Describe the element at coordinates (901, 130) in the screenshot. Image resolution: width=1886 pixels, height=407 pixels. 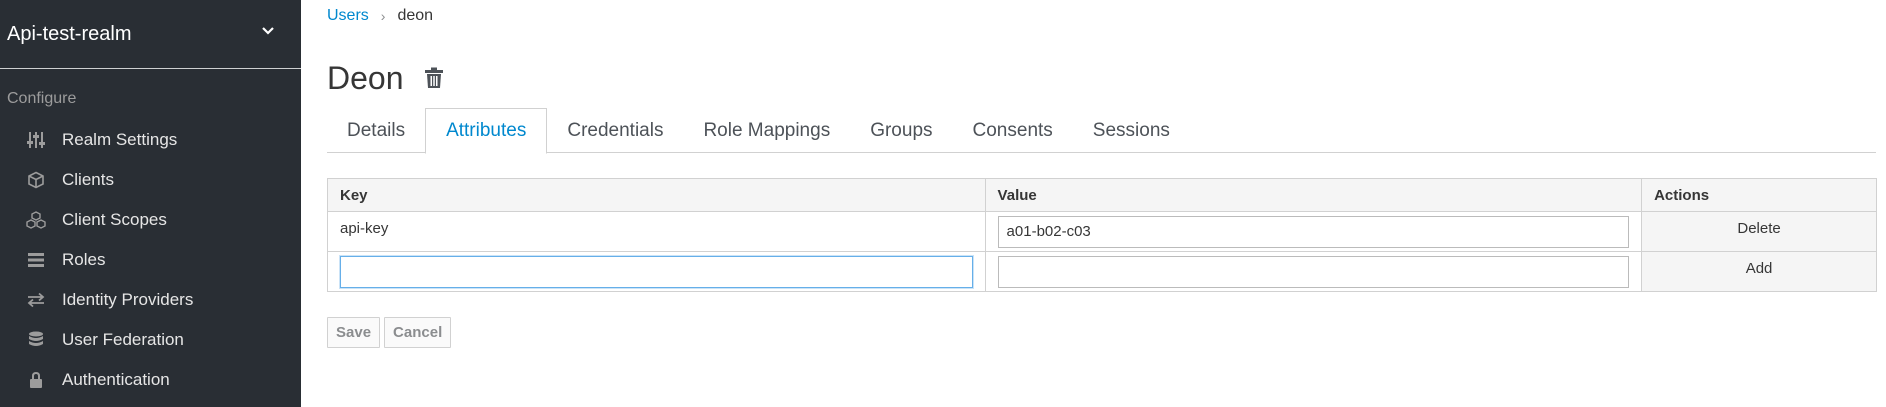
I see `tab-groups: Groups` at that location.